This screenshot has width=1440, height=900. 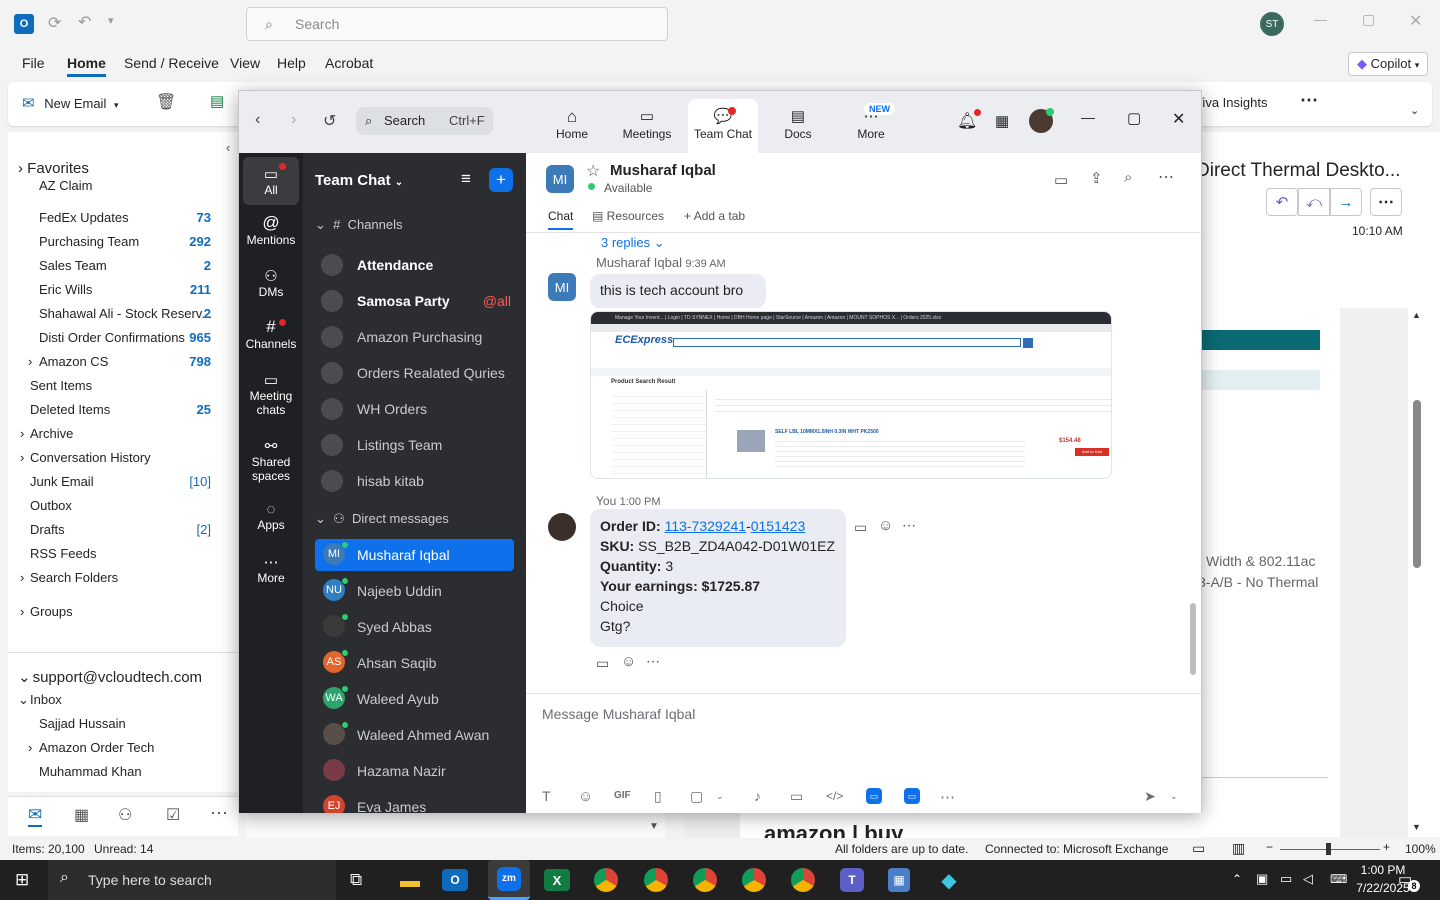 What do you see at coordinates (84, 22) in the screenshot?
I see `undo-icon: ↶` at bounding box center [84, 22].